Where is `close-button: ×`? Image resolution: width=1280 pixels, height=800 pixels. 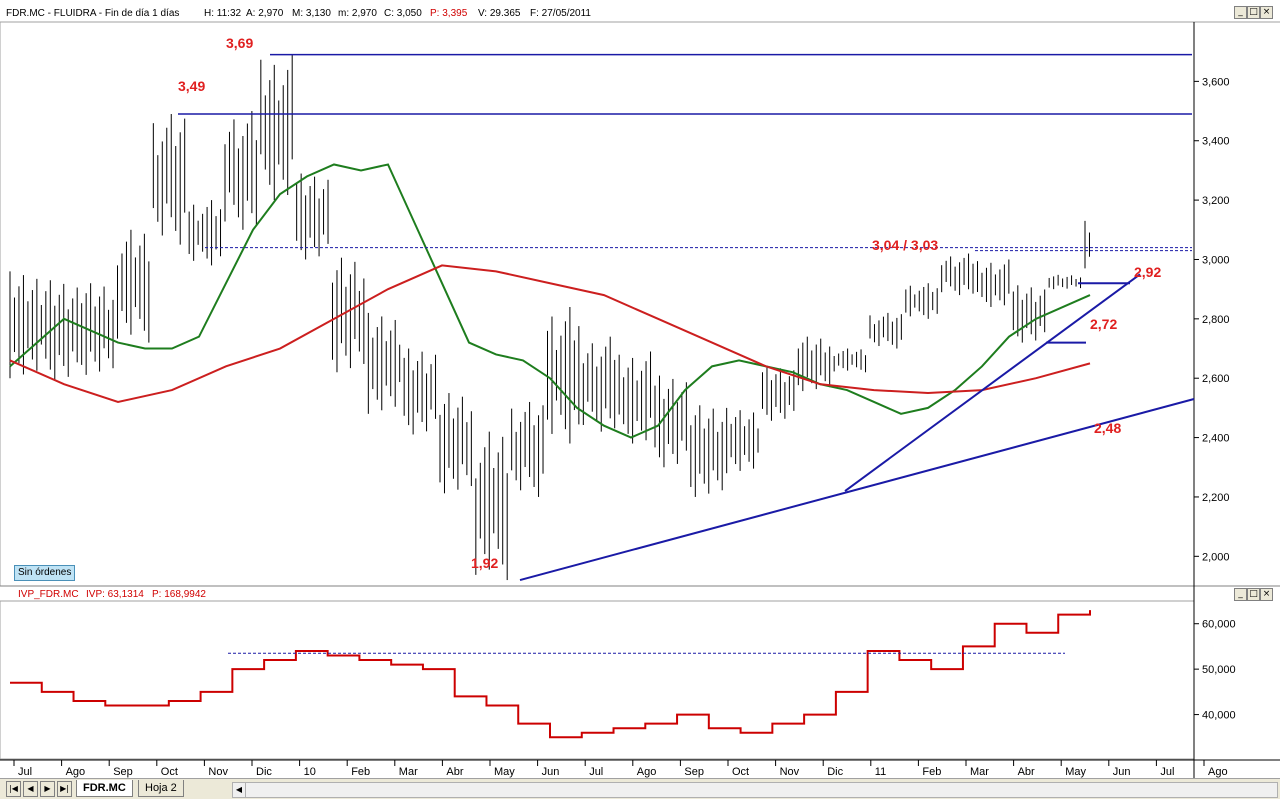
close-button: × is located at coordinates (1266, 12).